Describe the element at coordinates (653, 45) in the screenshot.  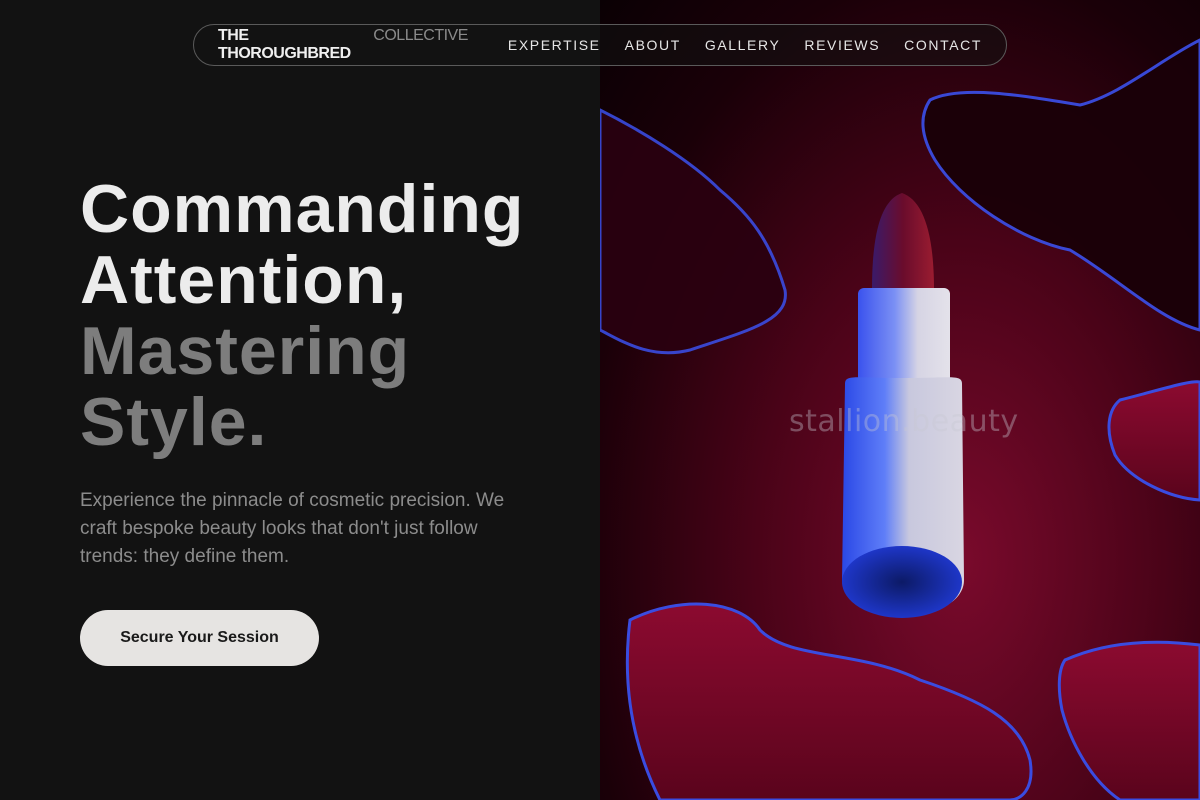
I see `nav-link-about: ABOUT` at that location.